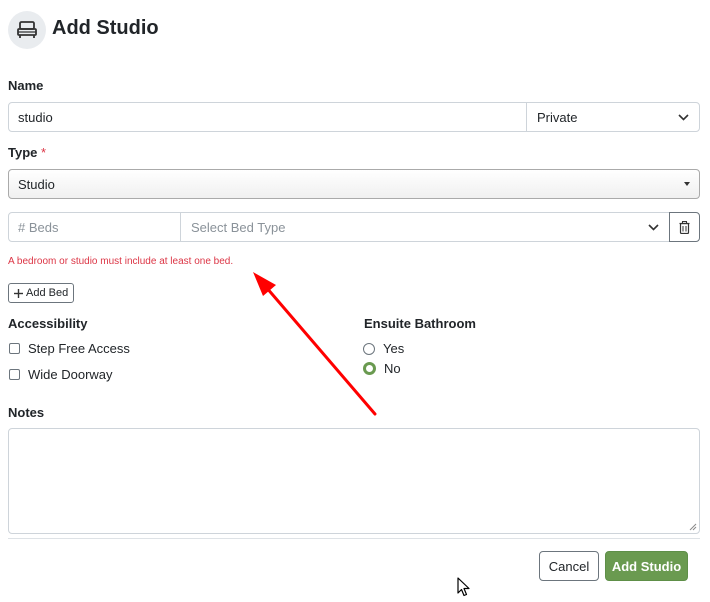 Image resolution: width=710 pixels, height=602 pixels. What do you see at coordinates (14, 374) in the screenshot?
I see `wide-doorway-checkbox` at bounding box center [14, 374].